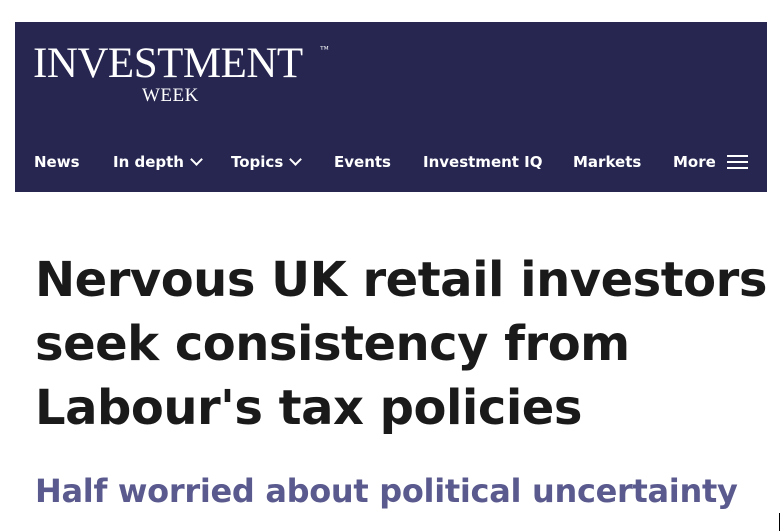 This screenshot has width=782, height=531. I want to click on logo-wordmark: INVESTMENT, so click(168, 63).